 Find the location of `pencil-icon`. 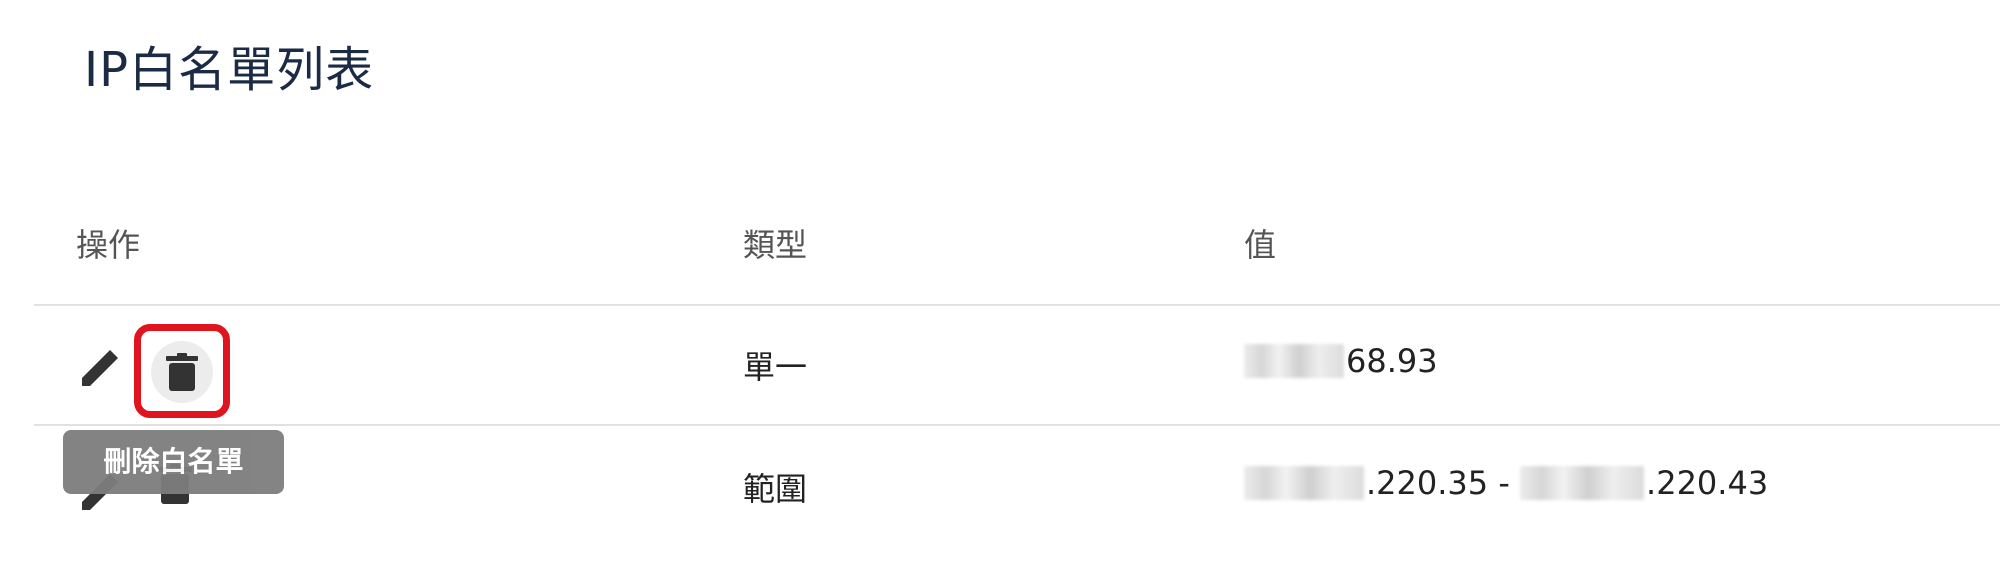

pencil-icon is located at coordinates (100, 368).